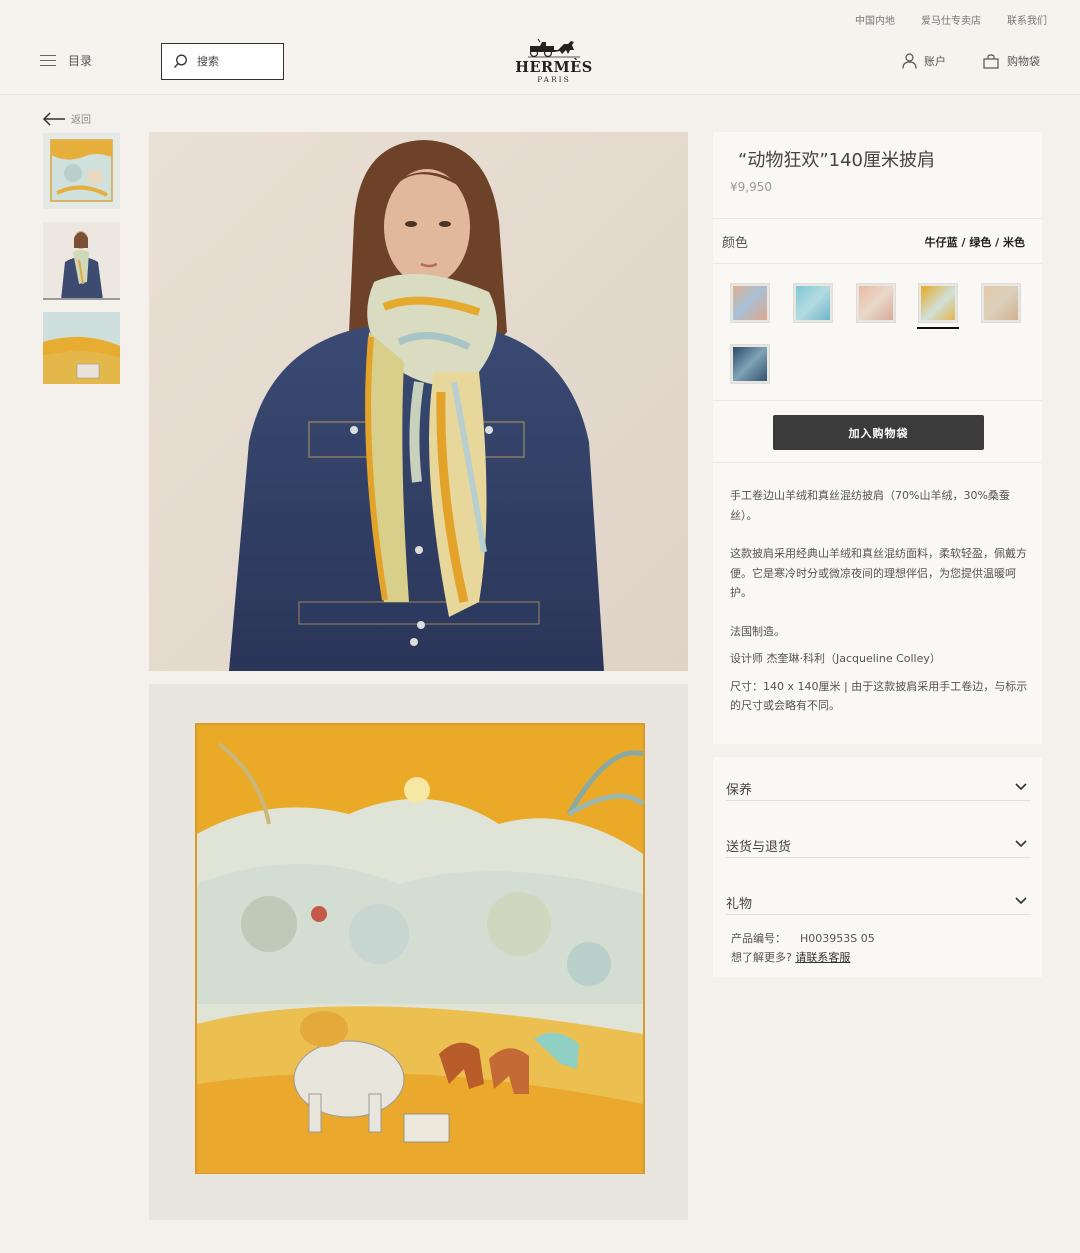 Image resolution: width=1080 pixels, height=1253 pixels. I want to click on product-code-label: 产品编号：, so click(758, 938).